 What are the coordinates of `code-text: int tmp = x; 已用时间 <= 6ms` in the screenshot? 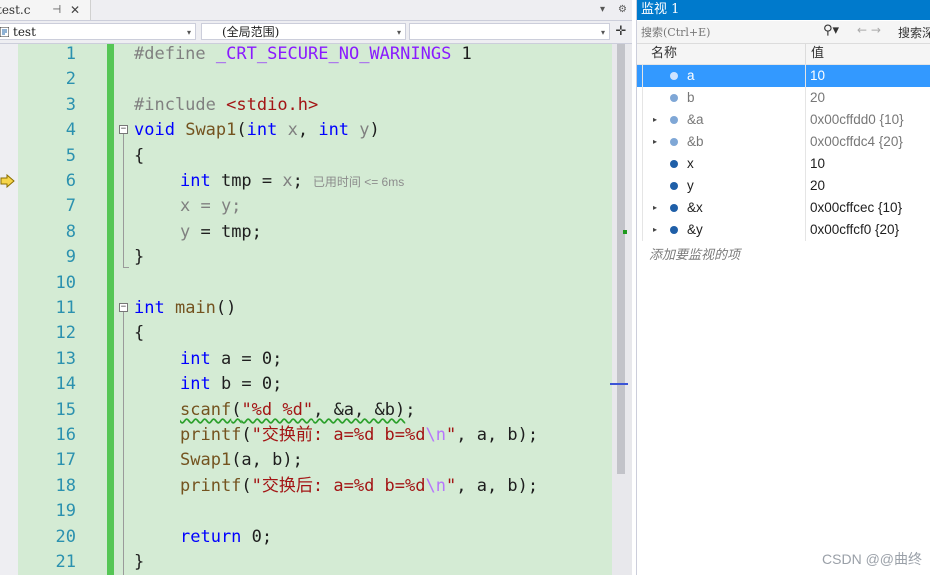 It's located at (292, 182).